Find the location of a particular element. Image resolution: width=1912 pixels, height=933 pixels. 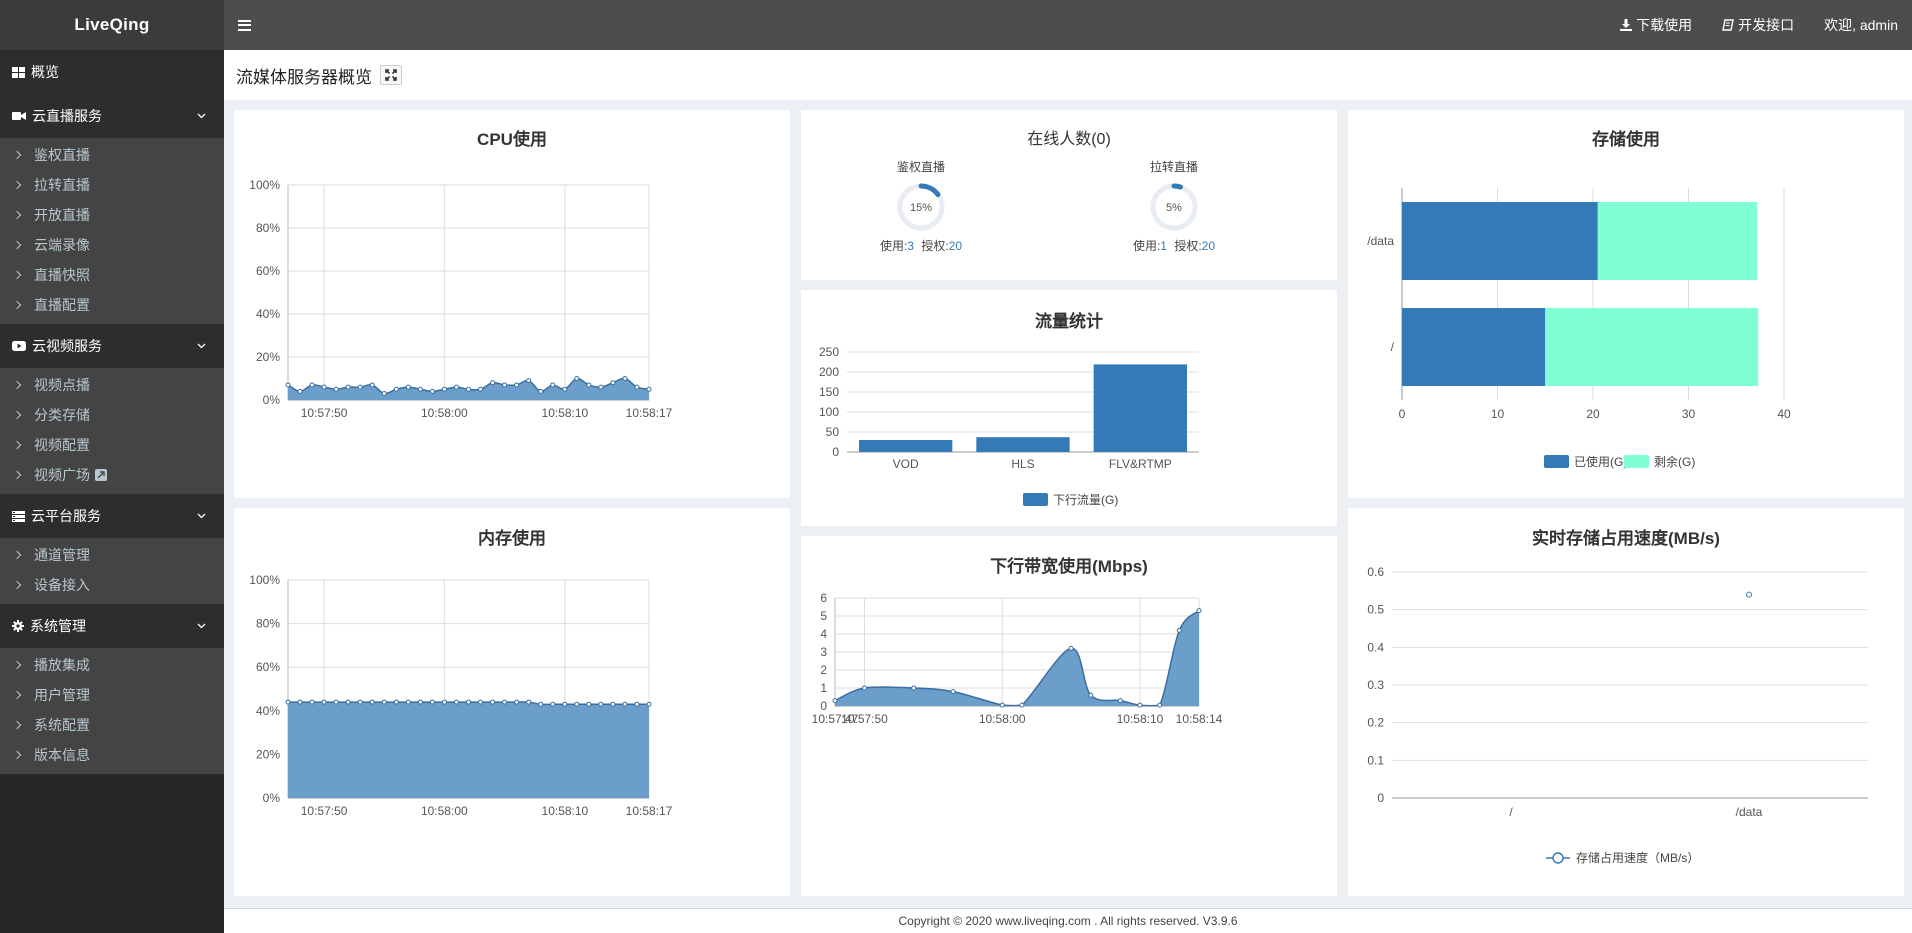

youtube-play-icon is located at coordinates (19, 346).